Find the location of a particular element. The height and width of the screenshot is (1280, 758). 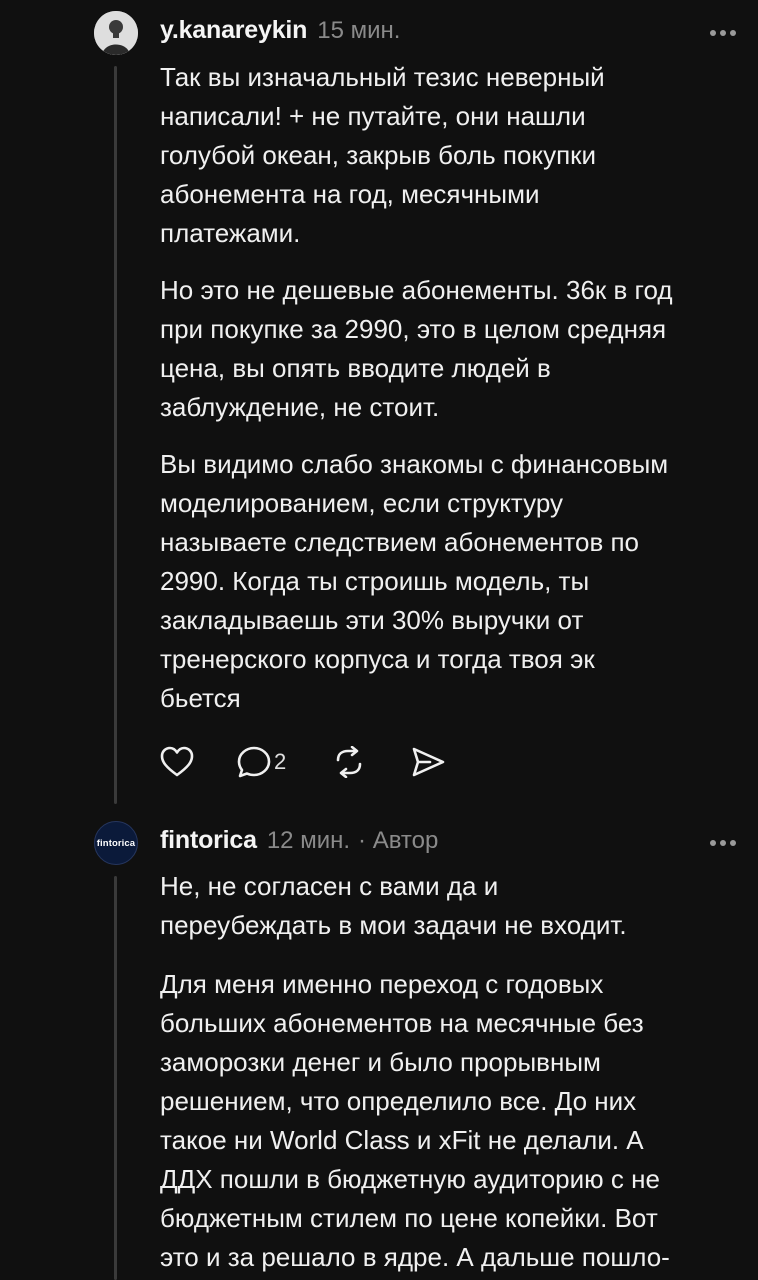

like-button is located at coordinates (177, 762).